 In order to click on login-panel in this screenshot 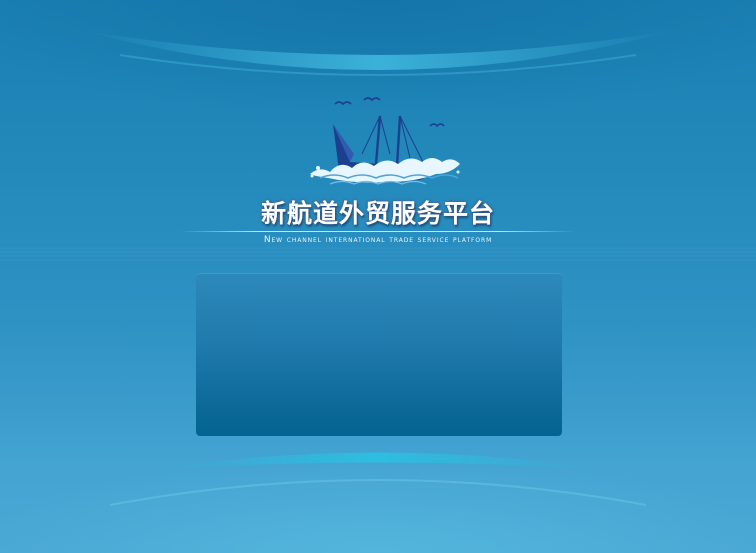, I will do `click(379, 354)`.